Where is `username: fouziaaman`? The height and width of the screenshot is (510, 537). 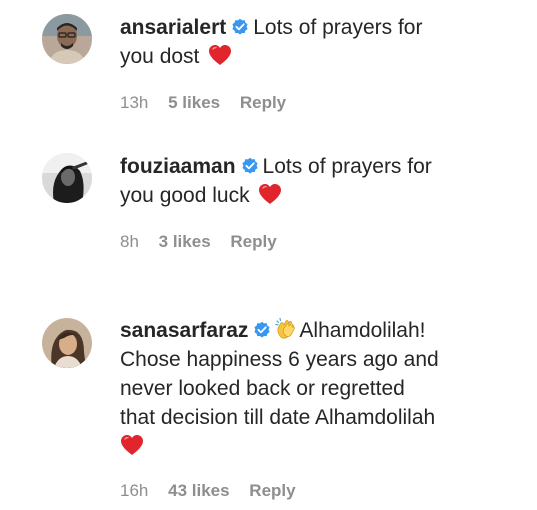
username: fouziaaman is located at coordinates (178, 166).